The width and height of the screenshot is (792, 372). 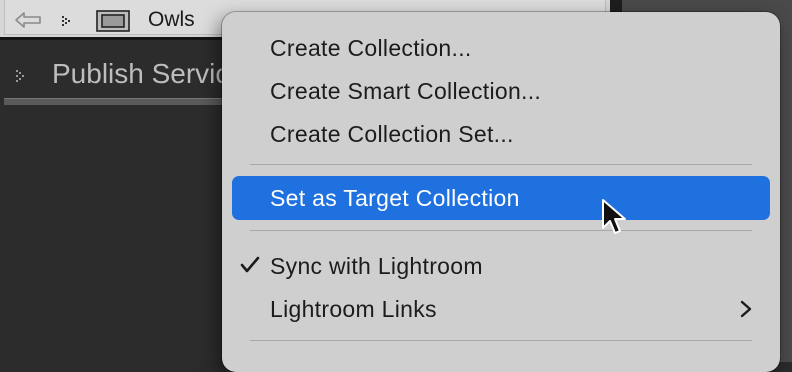 I want to click on menu-item-label: Sync with Lightroom, so click(x=376, y=266).